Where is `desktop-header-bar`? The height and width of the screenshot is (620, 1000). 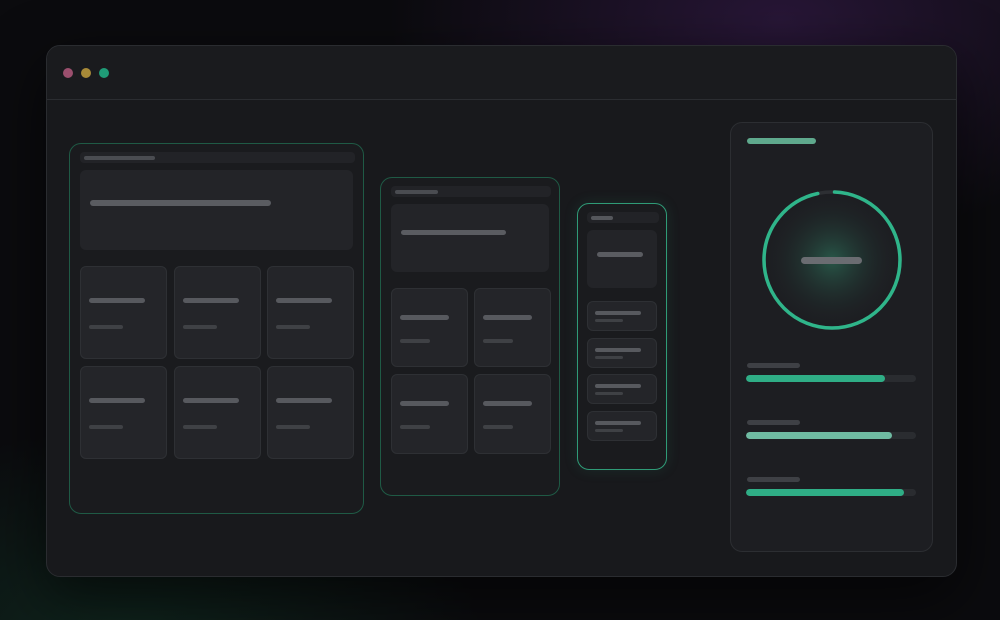 desktop-header-bar is located at coordinates (119, 158).